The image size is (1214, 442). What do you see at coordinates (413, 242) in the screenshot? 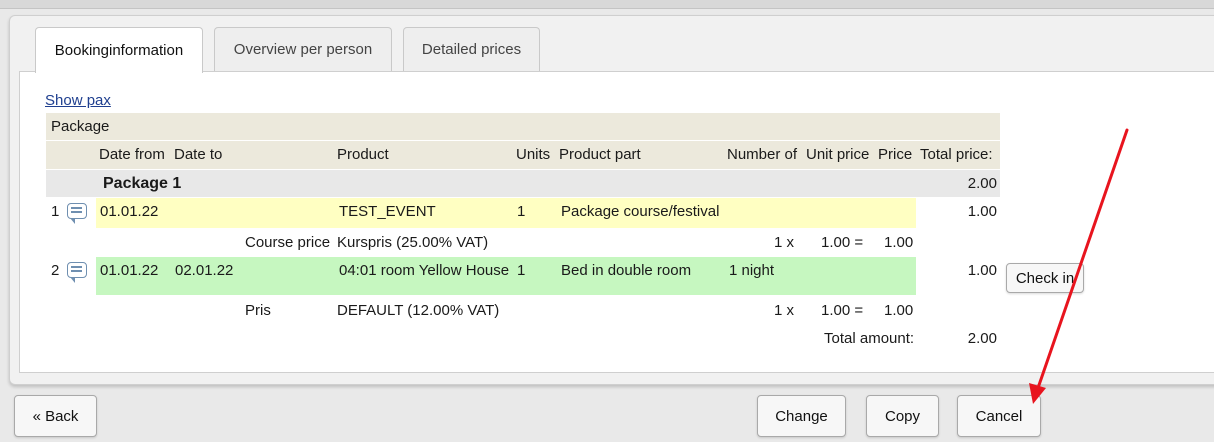
I see `price-line-product: Kurspris (25.00% VAT)` at bounding box center [413, 242].